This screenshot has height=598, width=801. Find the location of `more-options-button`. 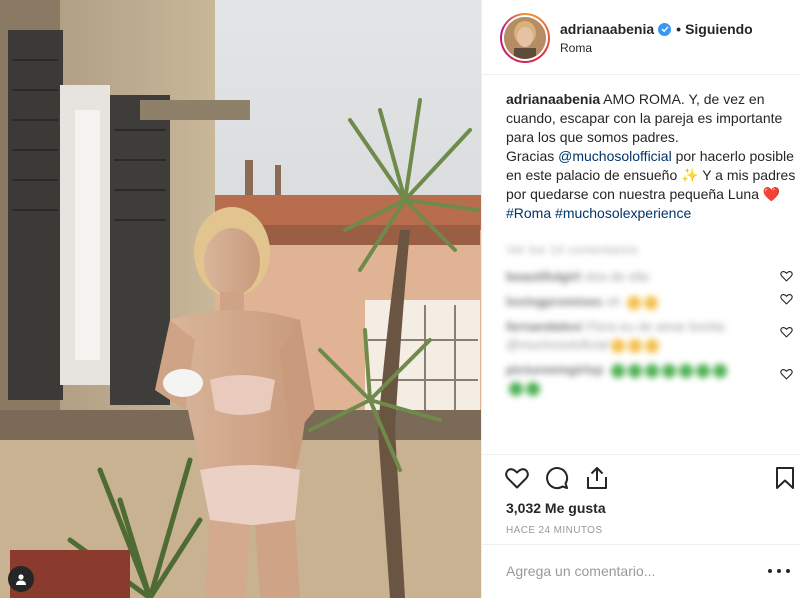

more-options-button is located at coordinates (779, 571).